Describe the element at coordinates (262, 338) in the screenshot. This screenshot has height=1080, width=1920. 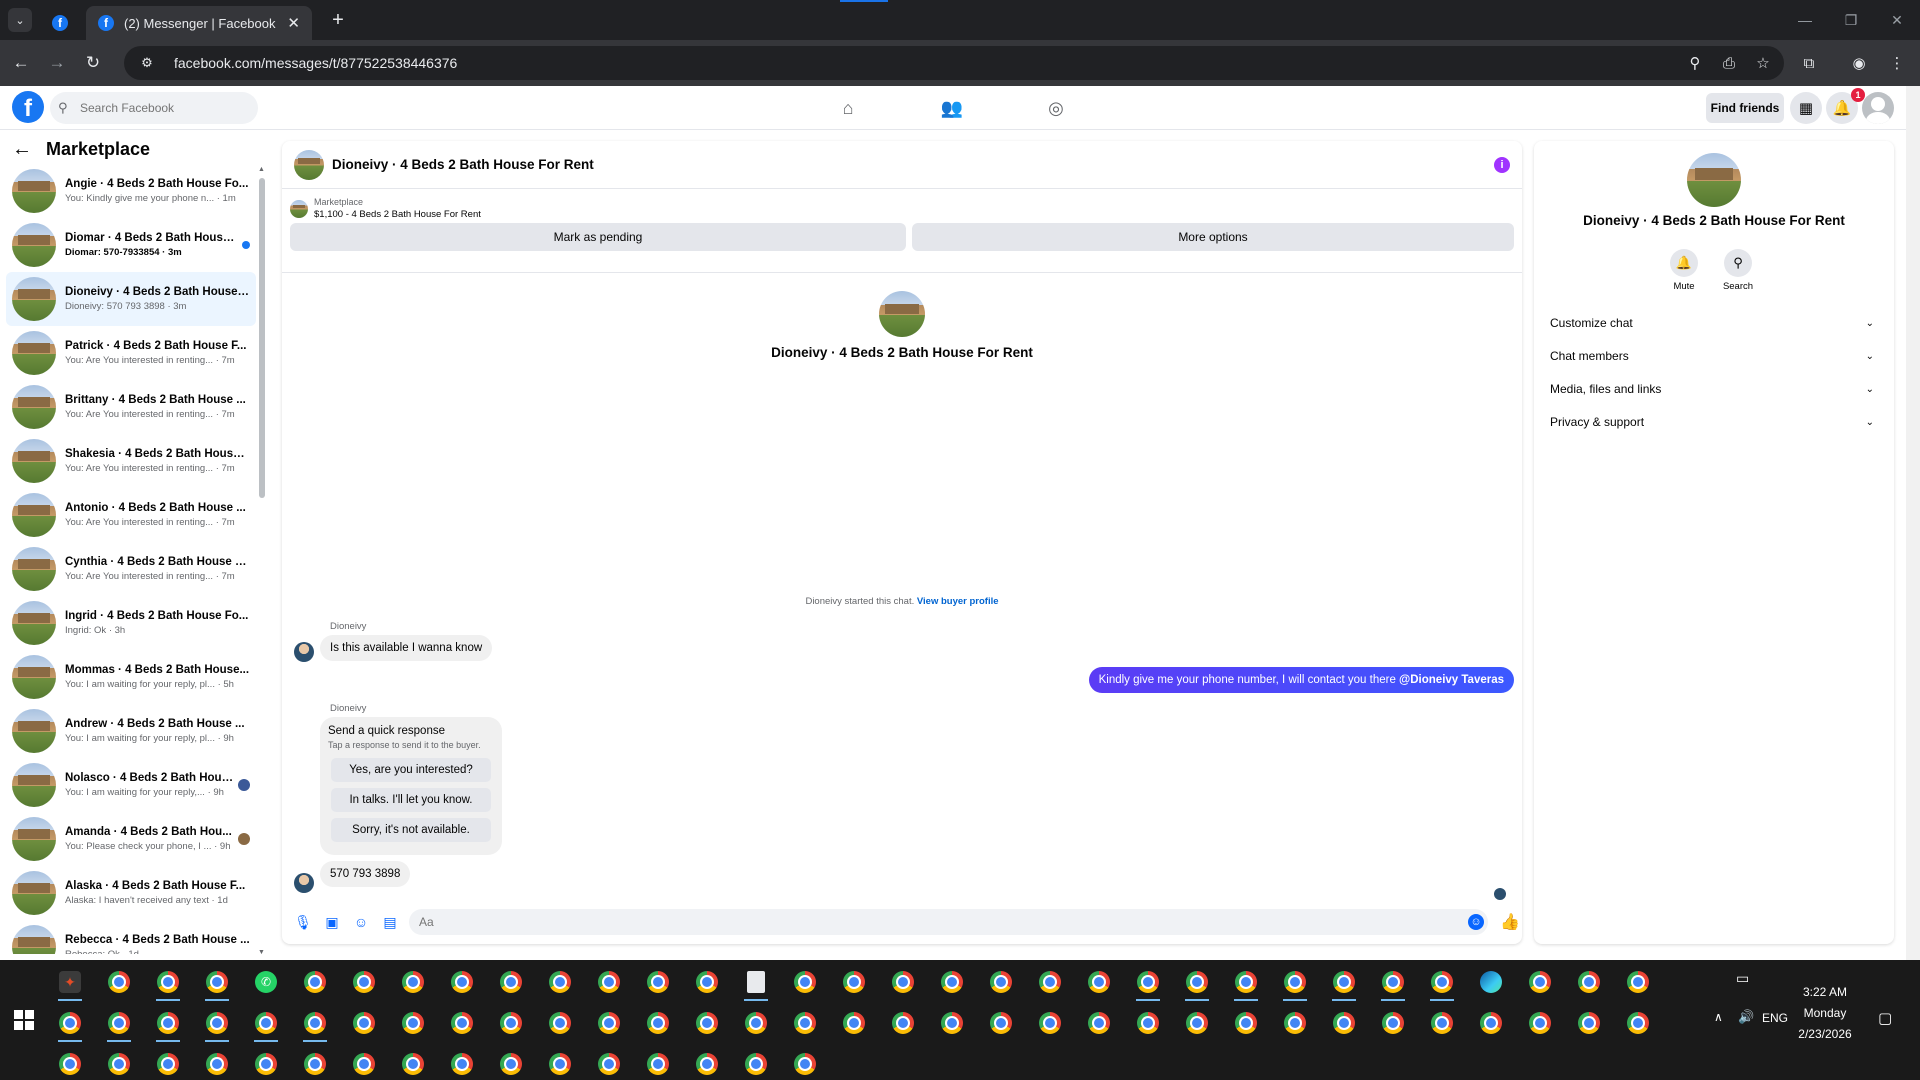
I see `scrollbar-thumb` at that location.